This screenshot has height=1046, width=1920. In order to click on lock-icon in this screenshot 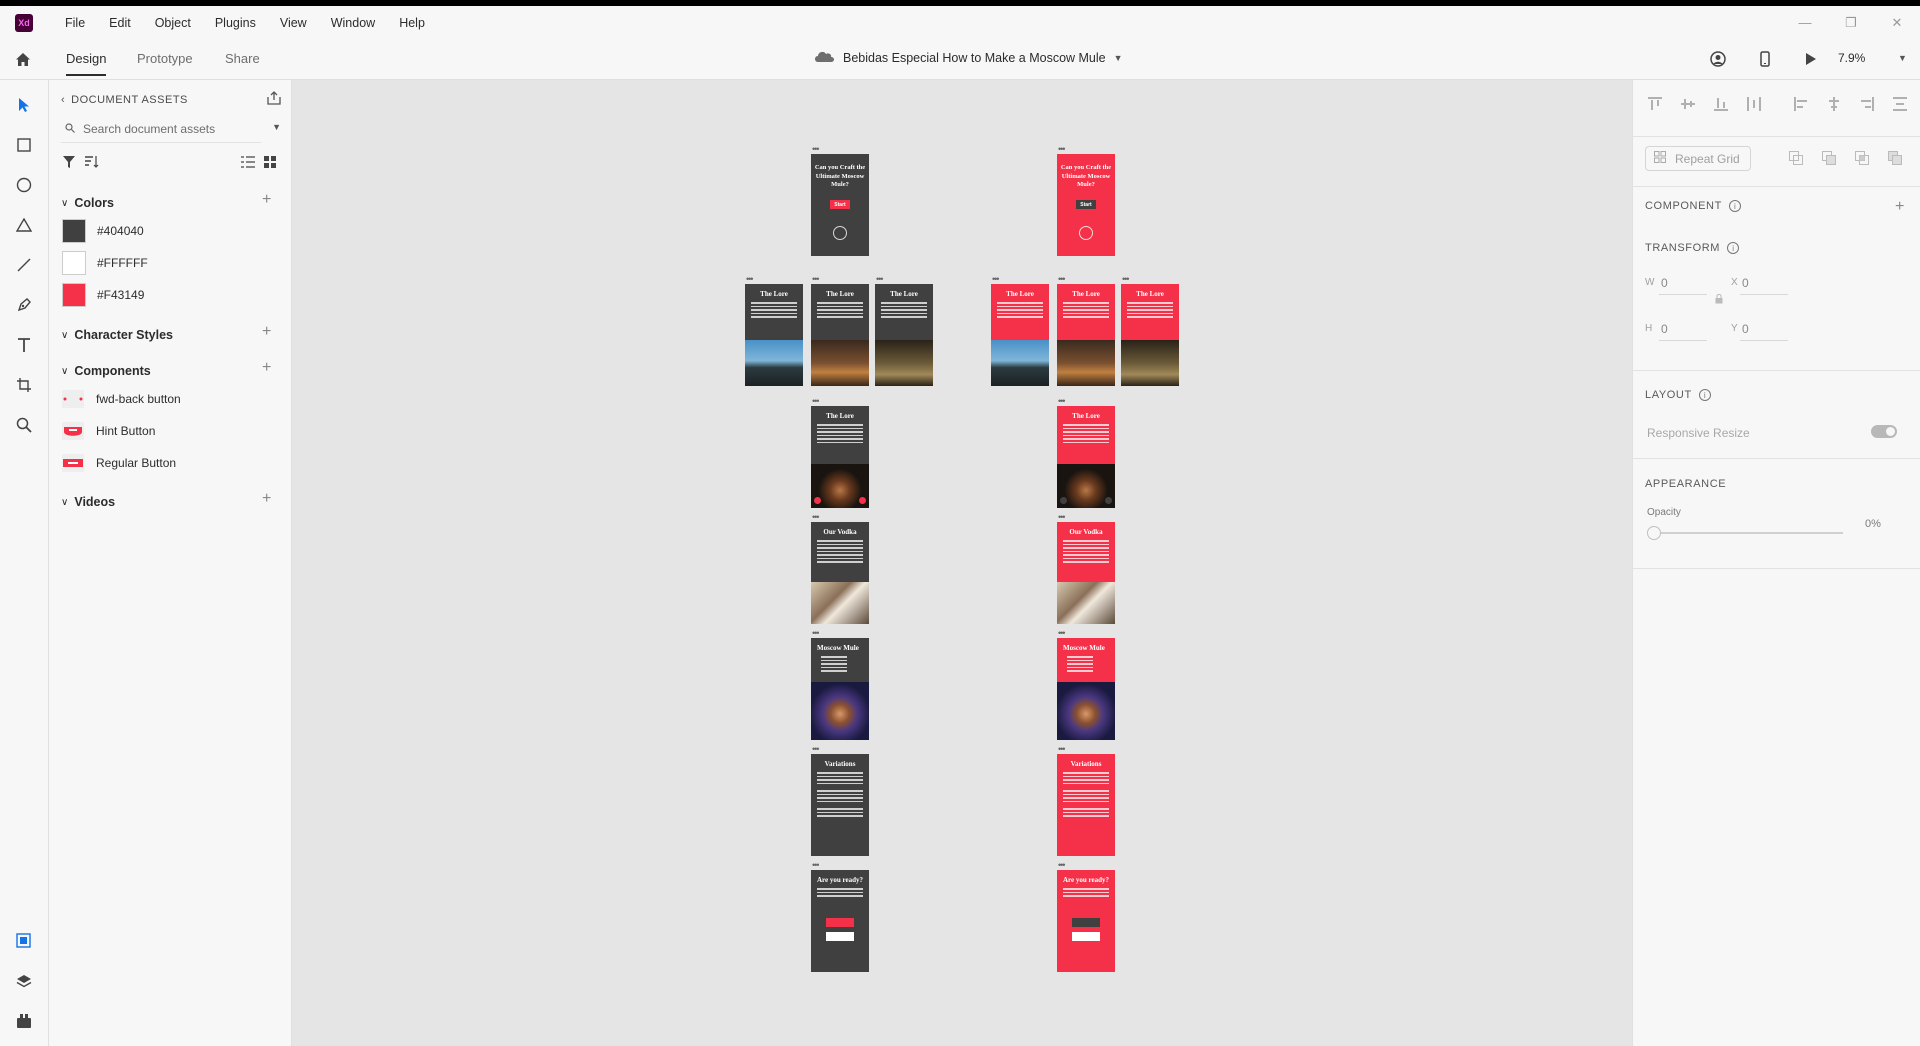, I will do `click(1719, 300)`.